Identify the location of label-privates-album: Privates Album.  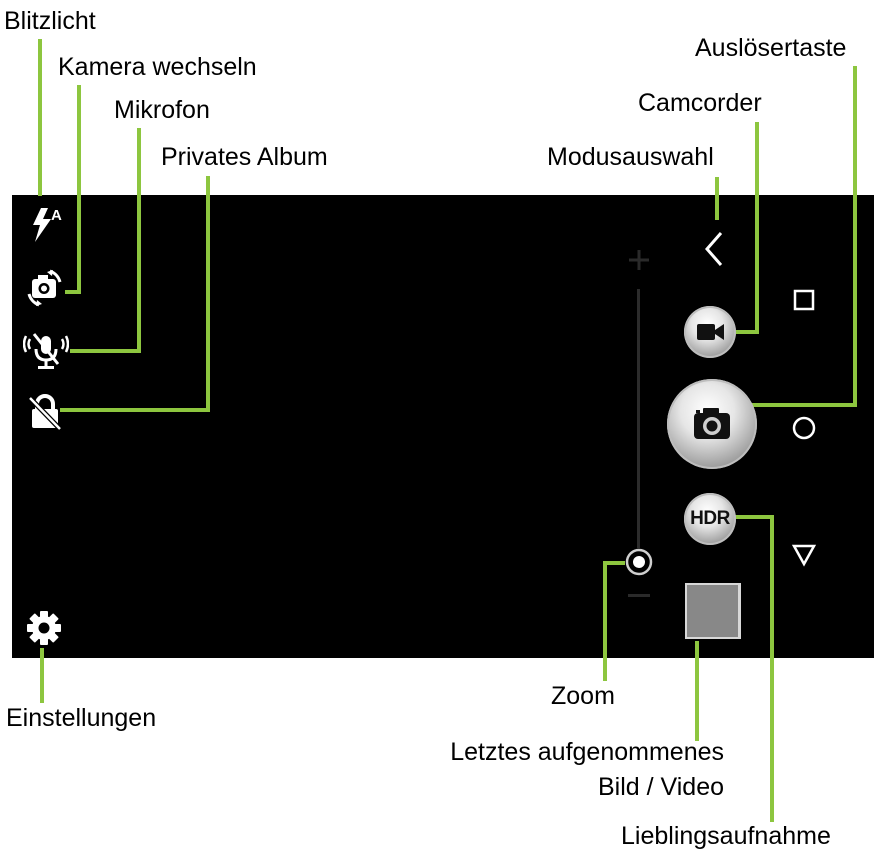
(244, 157).